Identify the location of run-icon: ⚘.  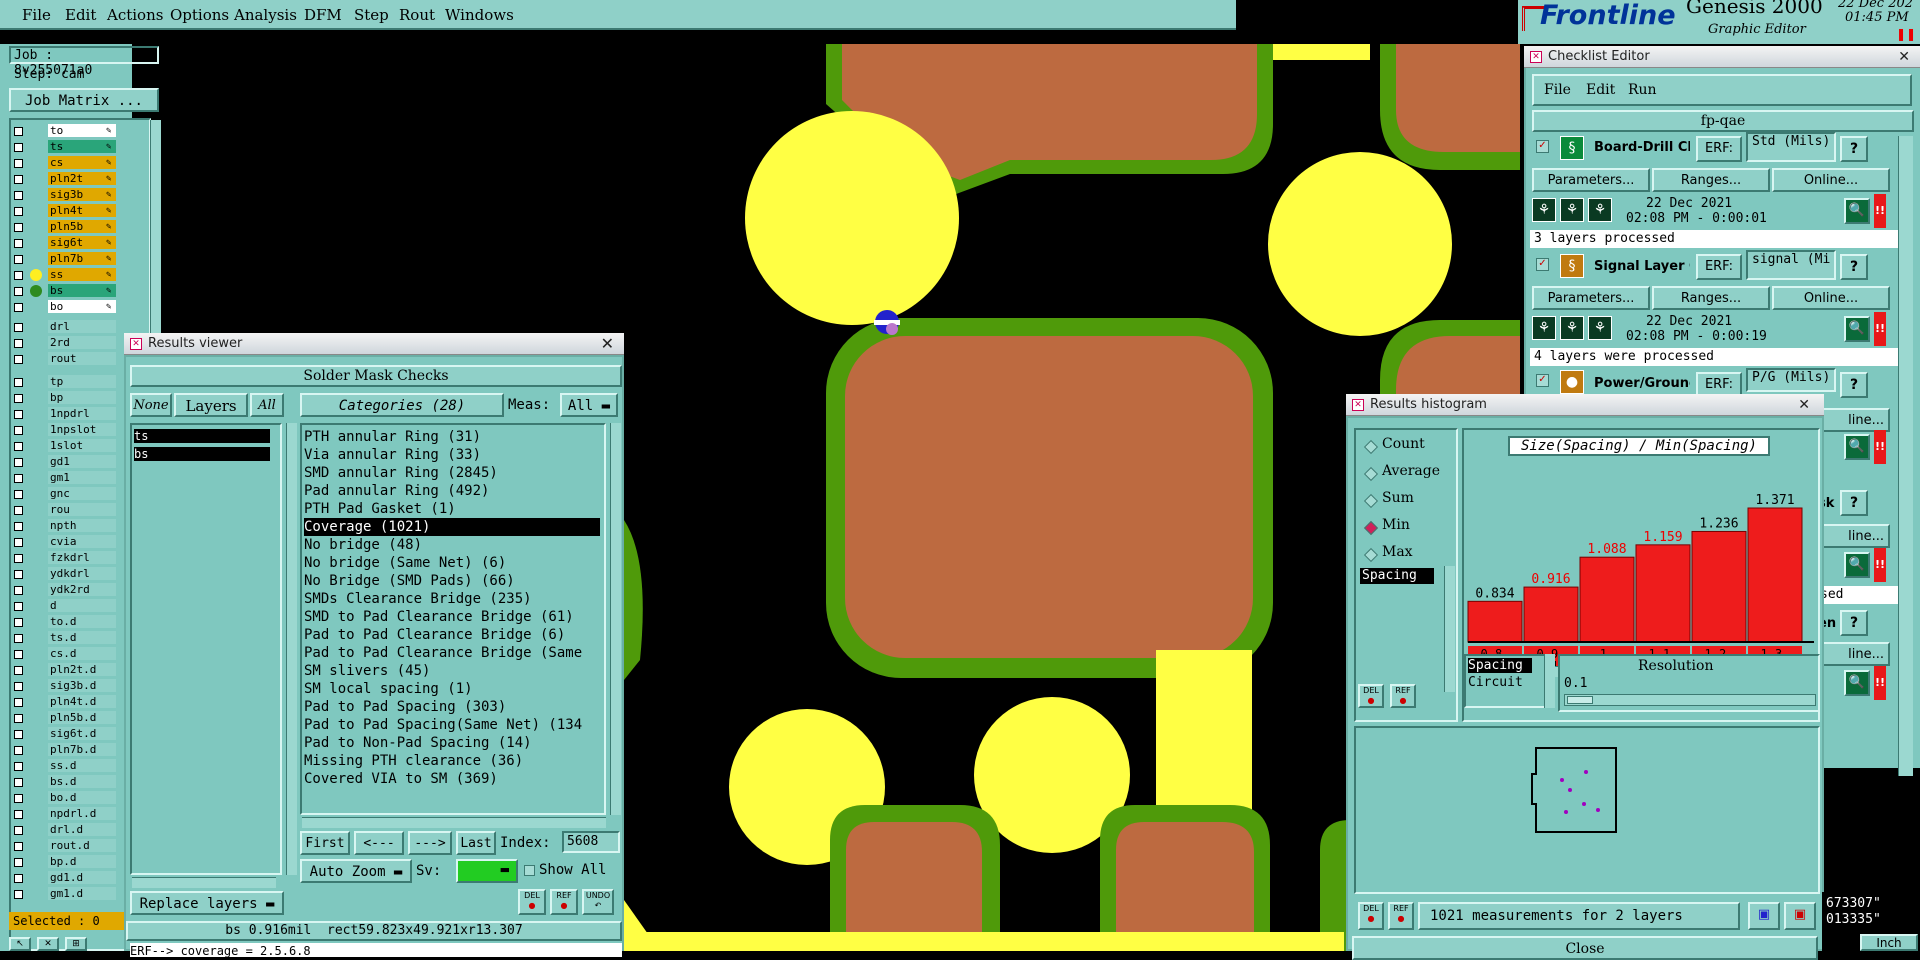
(1544, 328).